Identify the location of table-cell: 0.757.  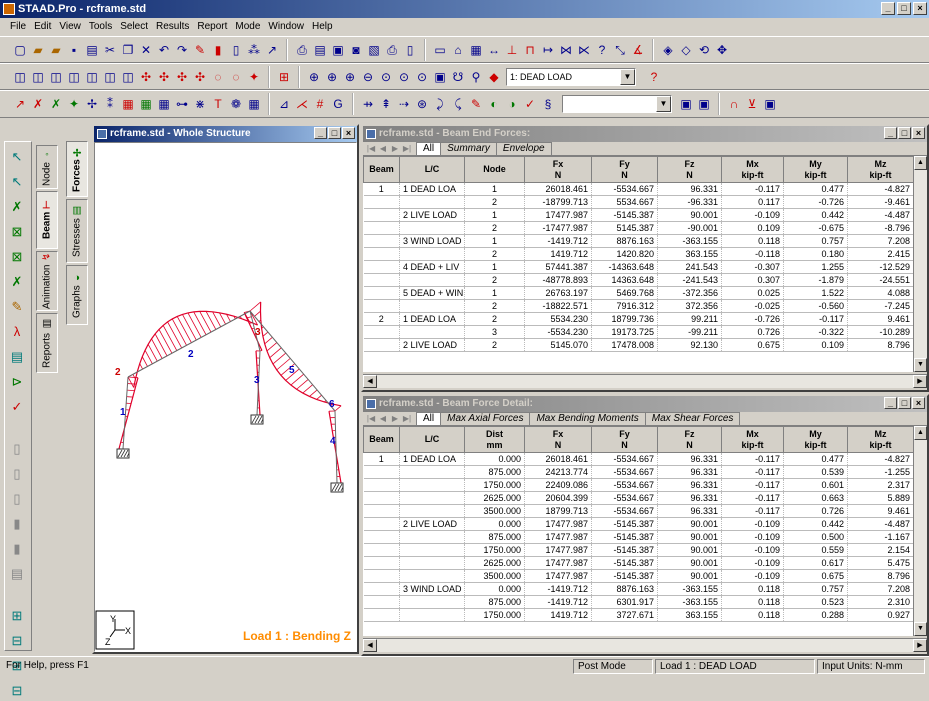
(816, 241).